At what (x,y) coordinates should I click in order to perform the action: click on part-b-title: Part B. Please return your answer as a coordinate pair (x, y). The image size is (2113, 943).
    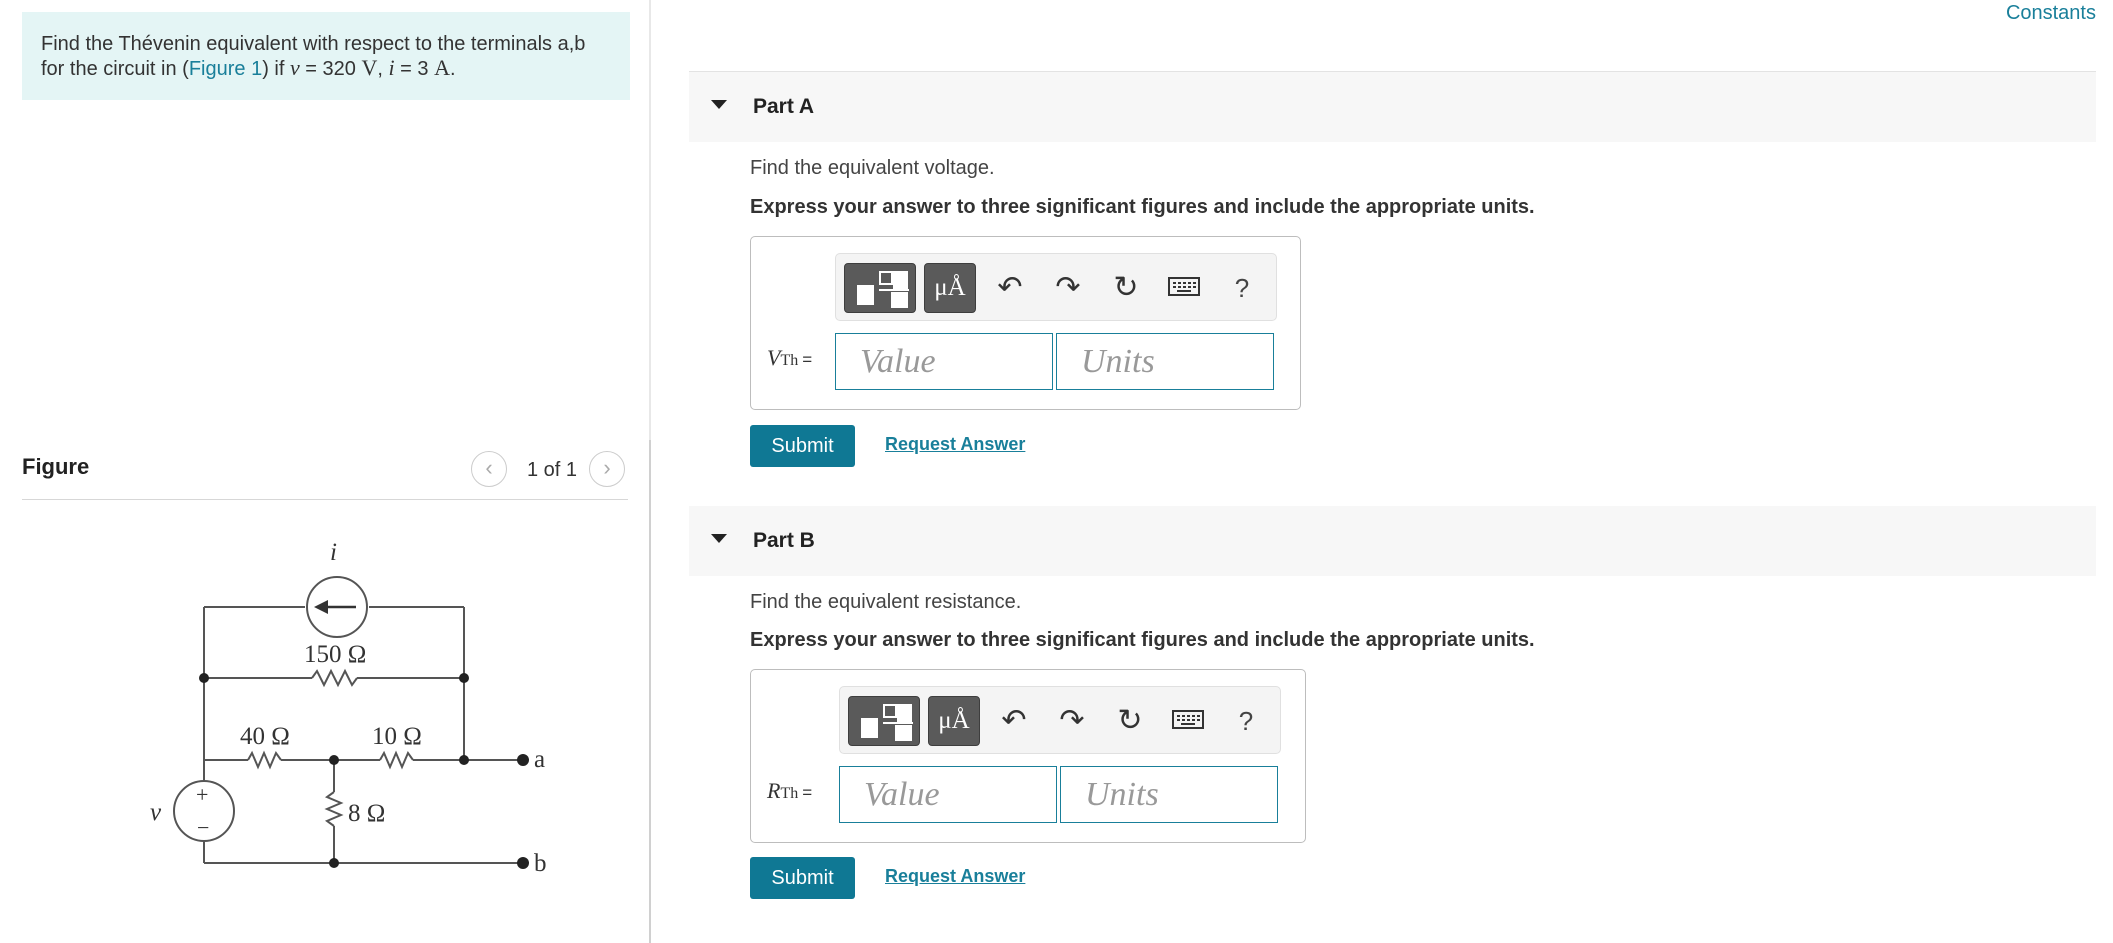
    Looking at the image, I should click on (784, 540).